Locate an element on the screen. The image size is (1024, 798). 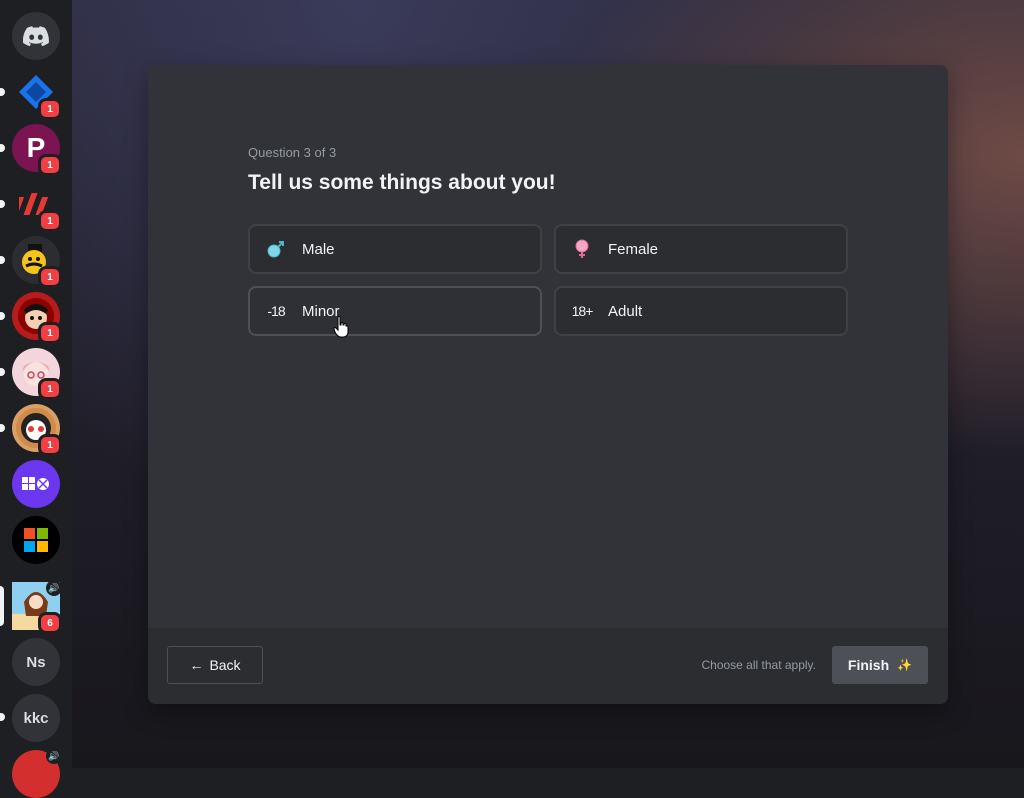
server-anime-pink: 1 is located at coordinates (37, 374).